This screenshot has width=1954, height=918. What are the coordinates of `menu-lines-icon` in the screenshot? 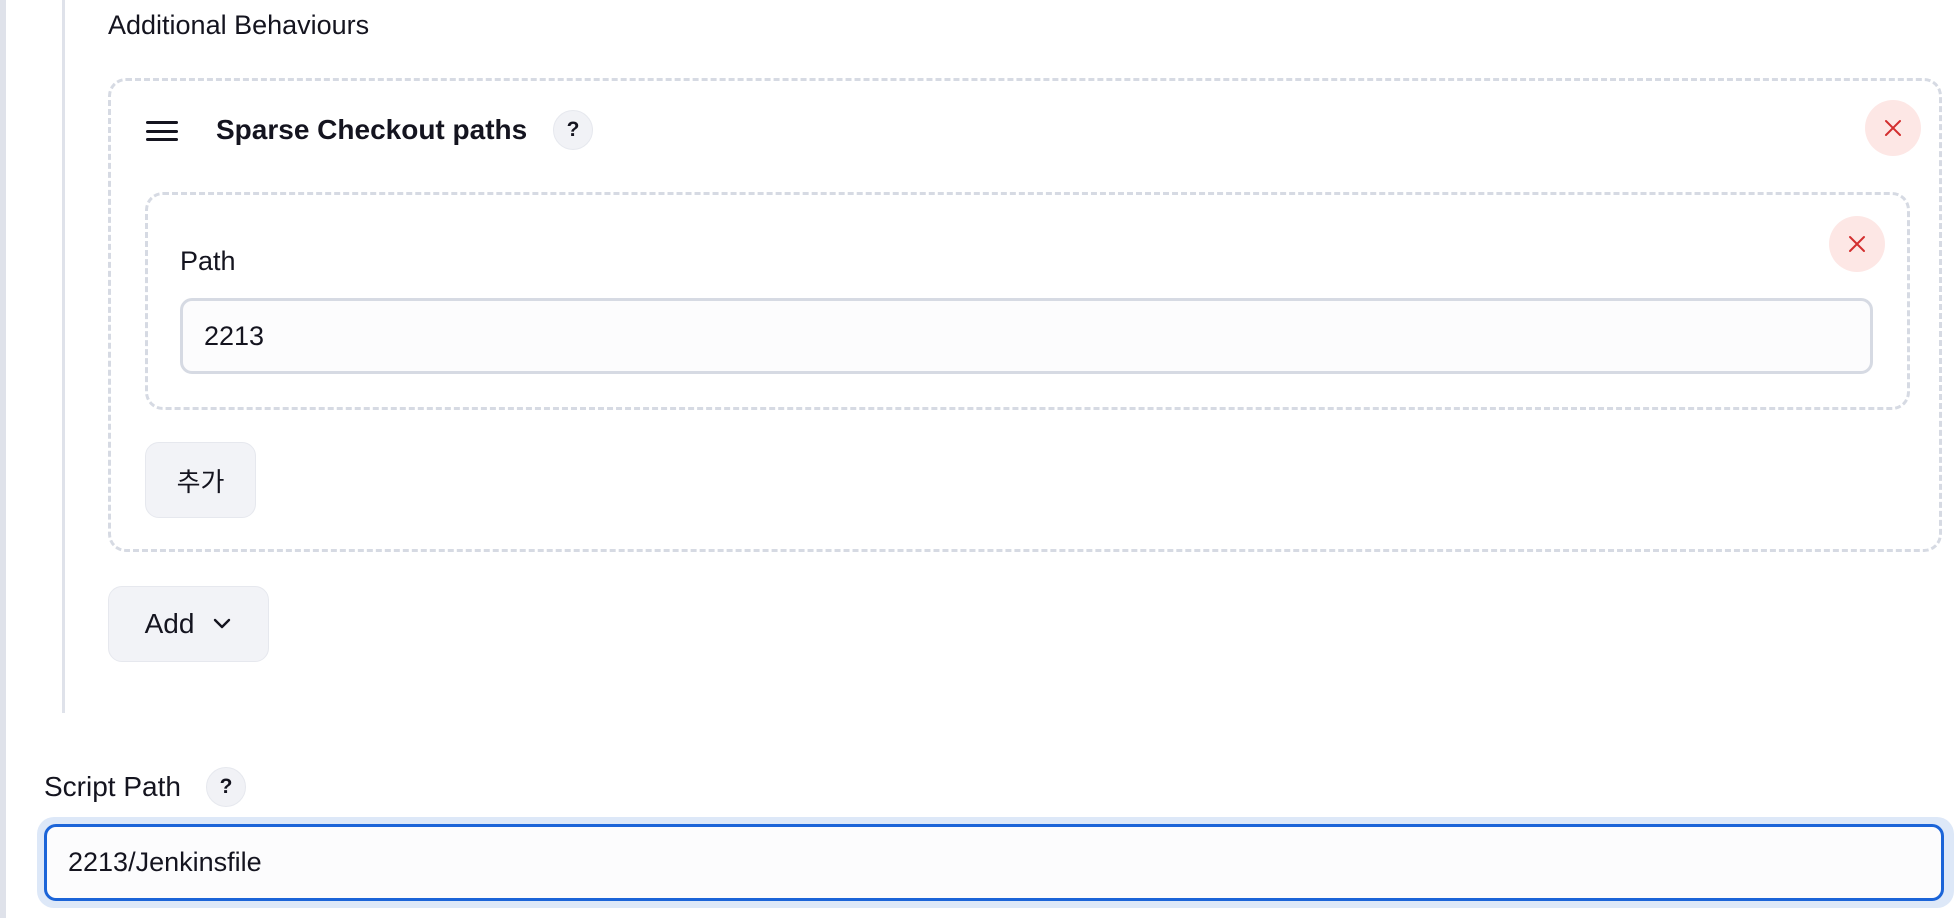 It's located at (162, 131).